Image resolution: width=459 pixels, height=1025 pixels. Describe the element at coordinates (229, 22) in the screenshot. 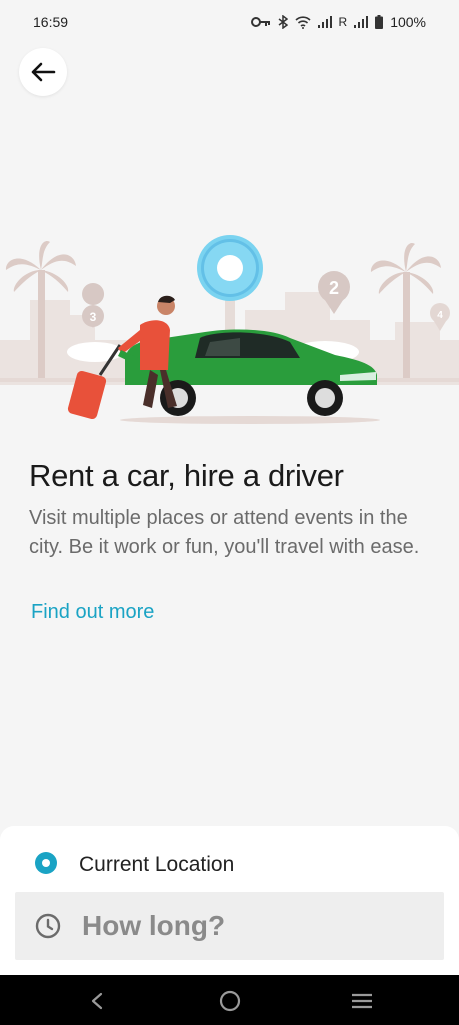

I see `status-bar: 16:59 R 100%` at that location.